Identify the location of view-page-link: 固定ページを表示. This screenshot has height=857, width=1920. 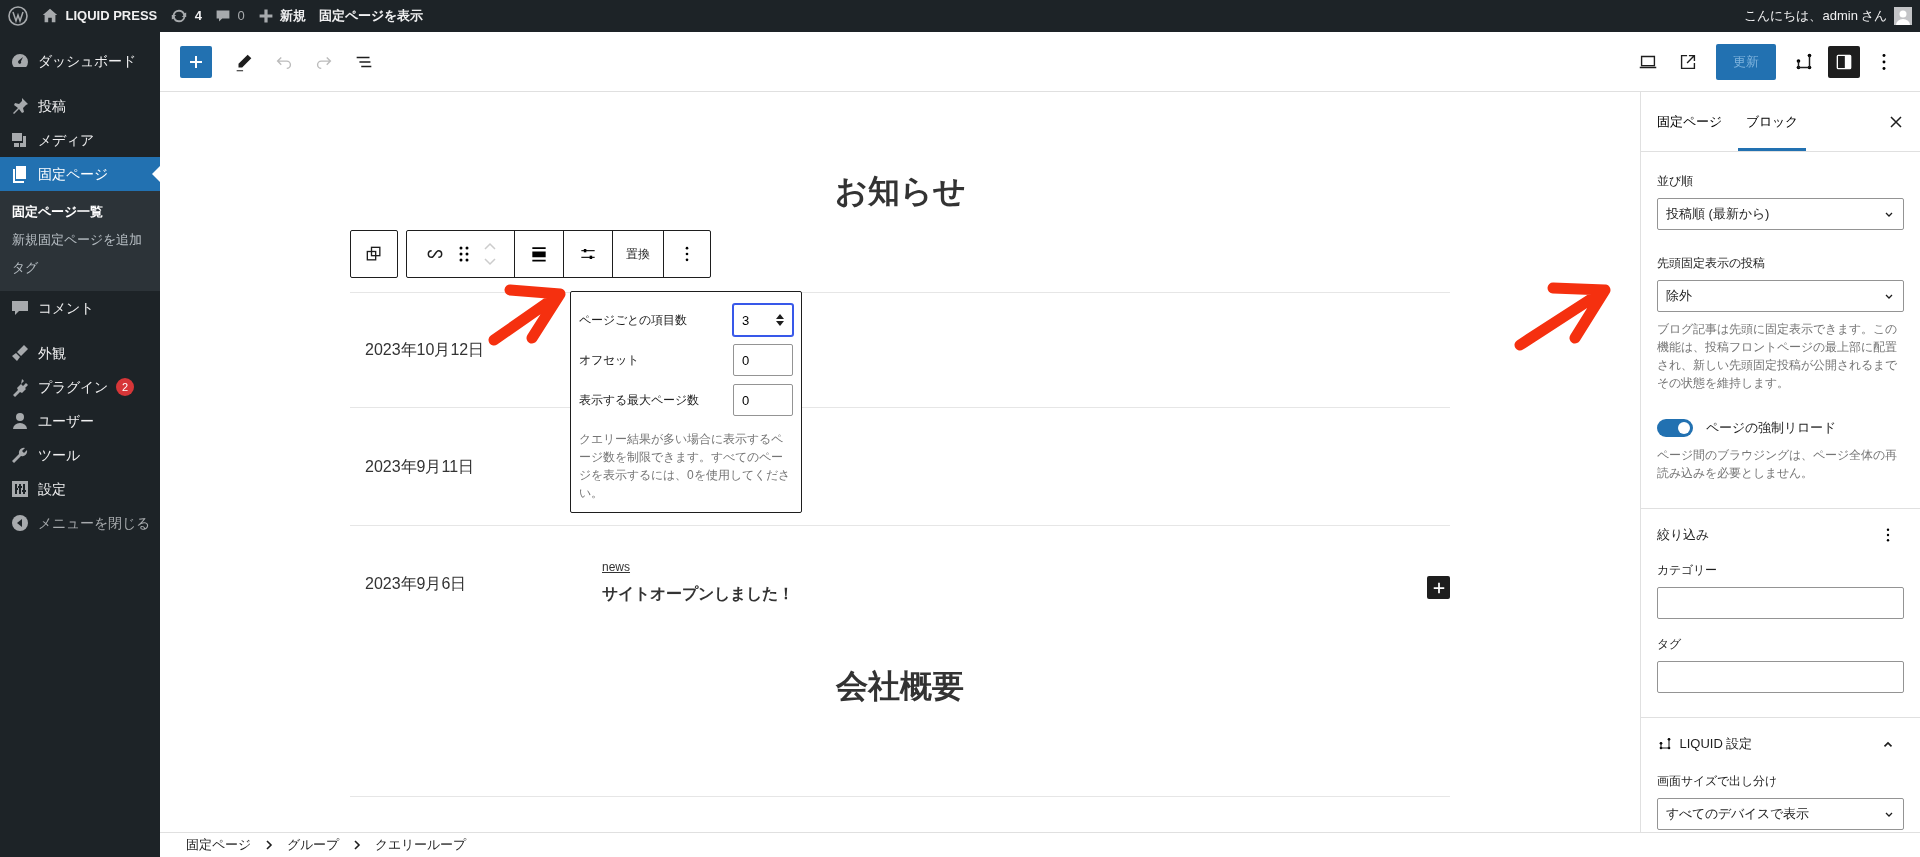
(371, 16).